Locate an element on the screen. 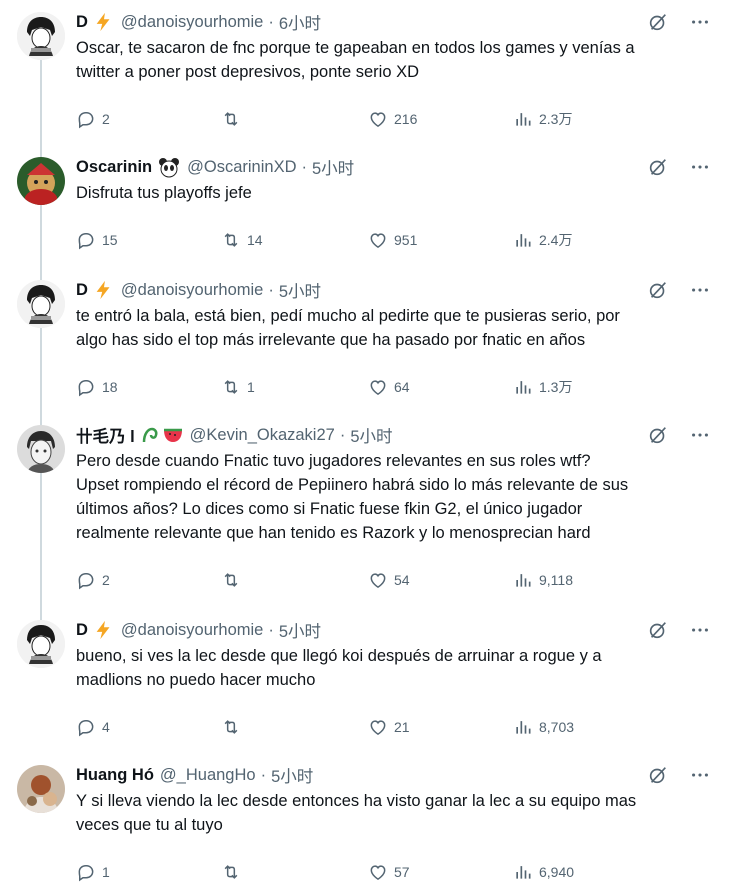 This screenshot has height=890, width=729. like-button: 64 is located at coordinates (389, 387).